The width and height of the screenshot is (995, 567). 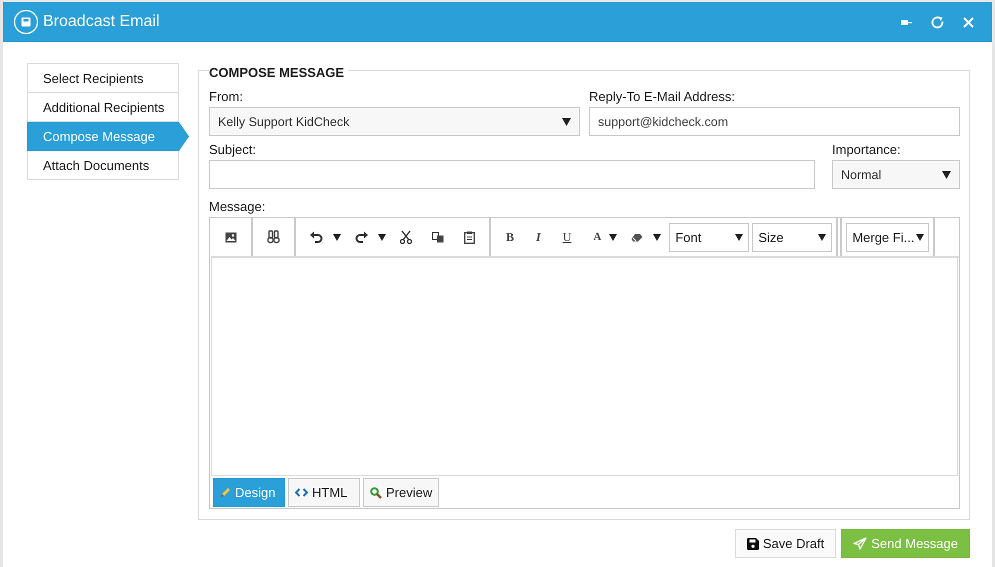 I want to click on cut-icon, so click(x=406, y=237).